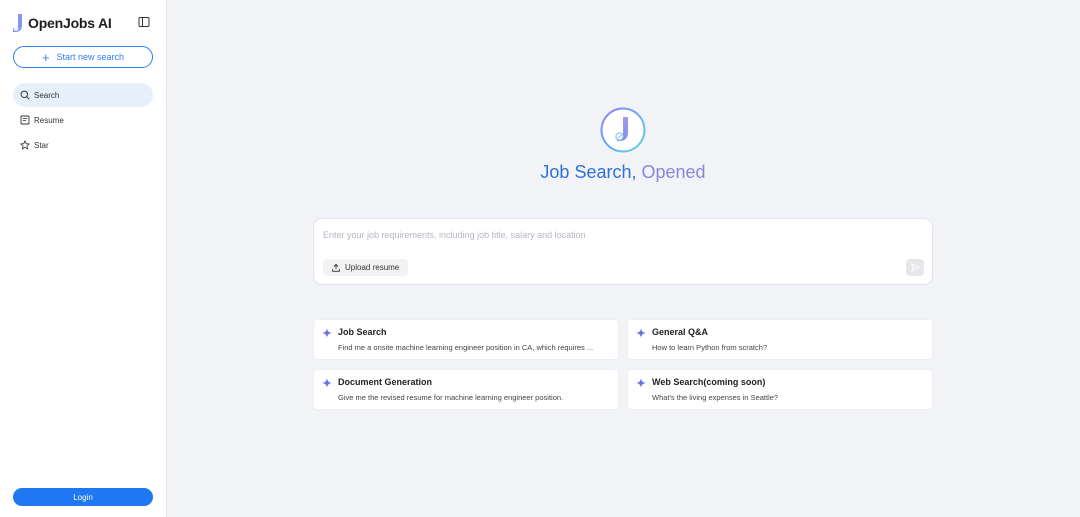 The image size is (1080, 517). Describe the element at coordinates (25, 145) in the screenshot. I see `star-icon` at that location.